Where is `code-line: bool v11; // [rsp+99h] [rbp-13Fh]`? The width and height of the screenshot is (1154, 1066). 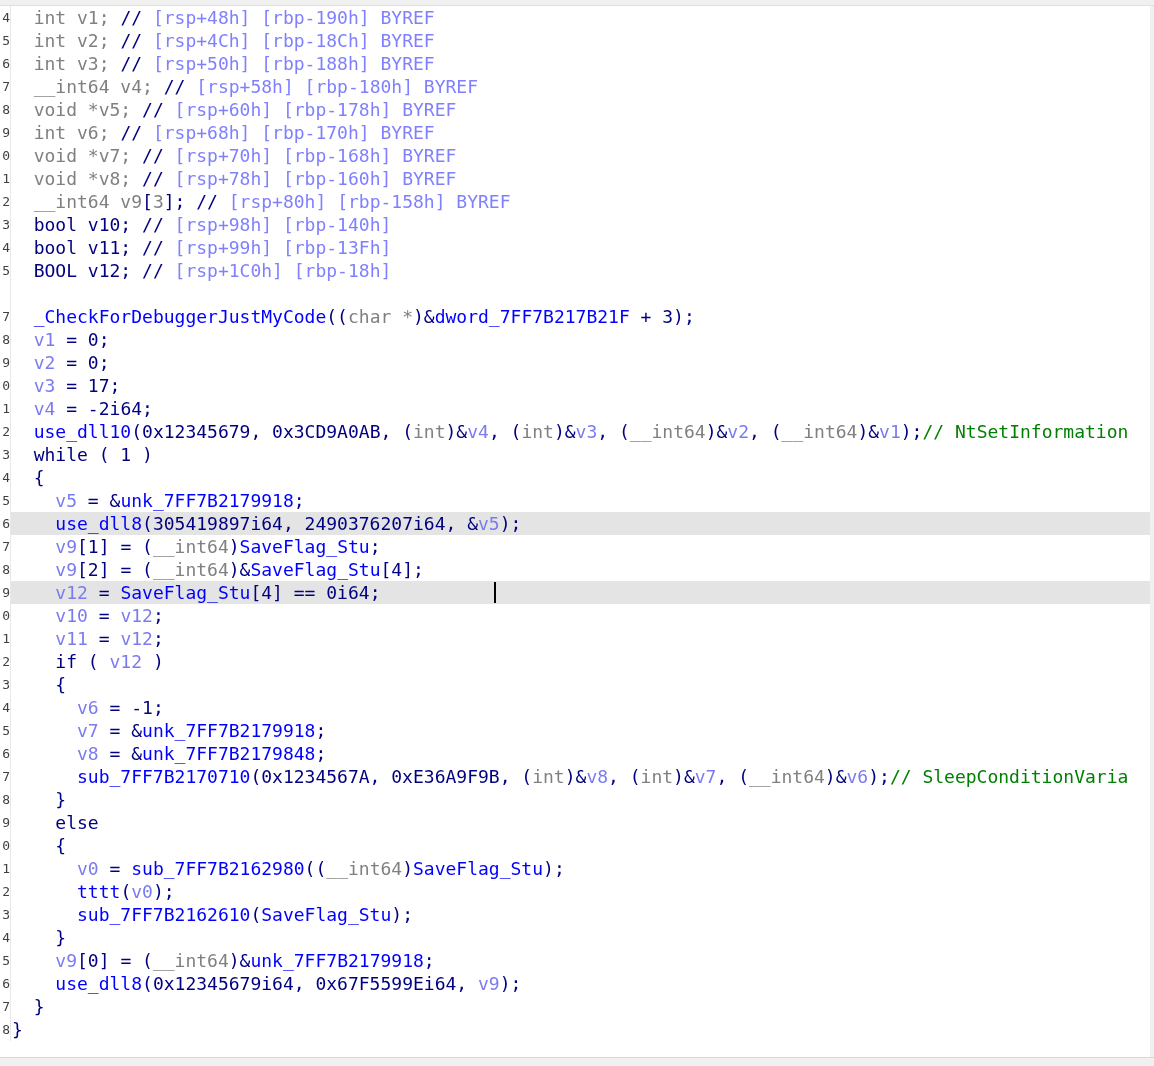
code-line: bool v11; // [rsp+99h] [rbp-13Fh] is located at coordinates (212, 247).